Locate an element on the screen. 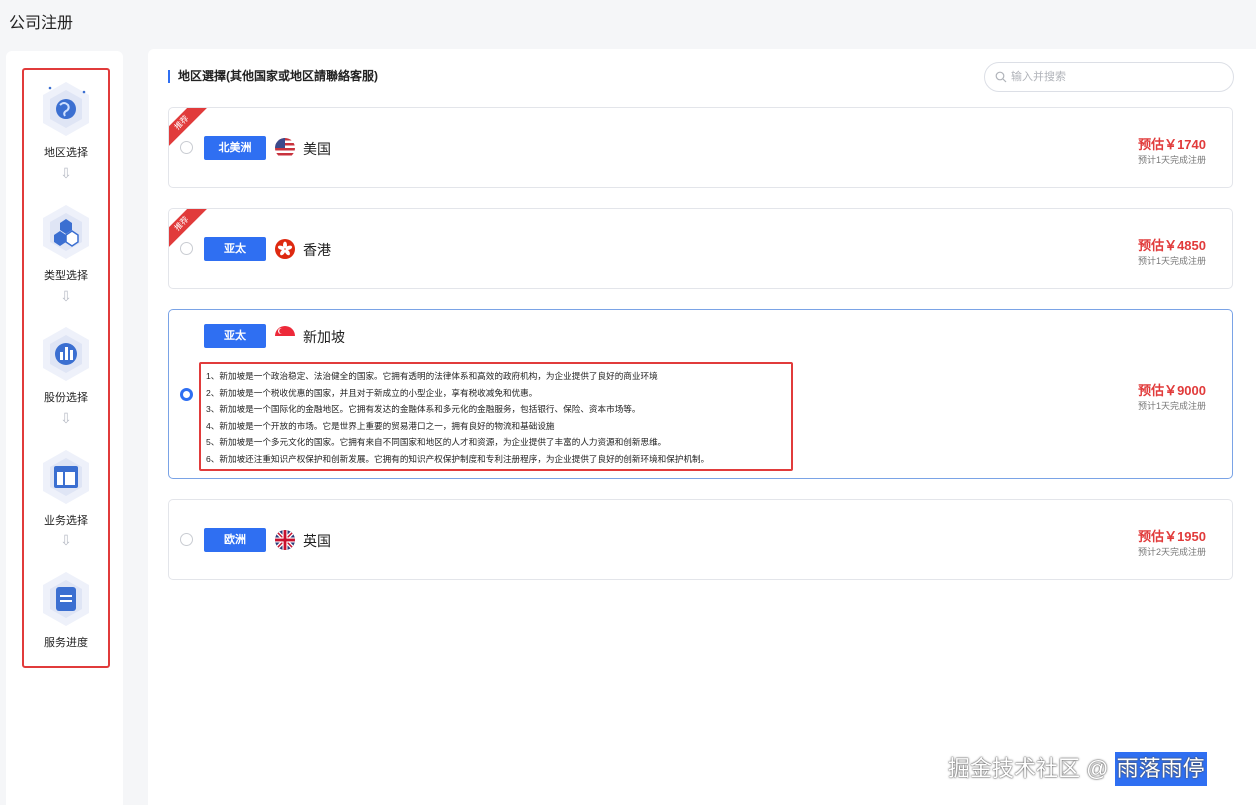 This screenshot has height=805, width=1256. section-heading: 地区選擇(其他国家或地区請聯絡客服) is located at coordinates (273, 76).